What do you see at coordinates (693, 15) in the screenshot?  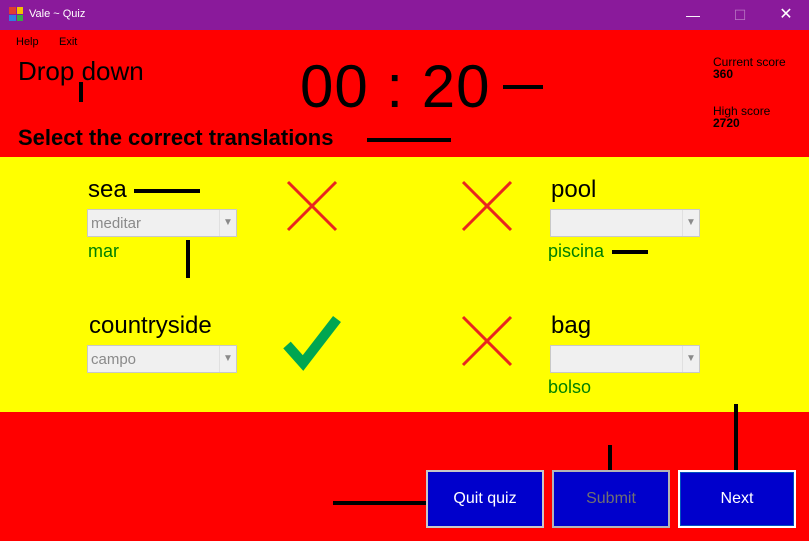 I see `minimize-button: —` at bounding box center [693, 15].